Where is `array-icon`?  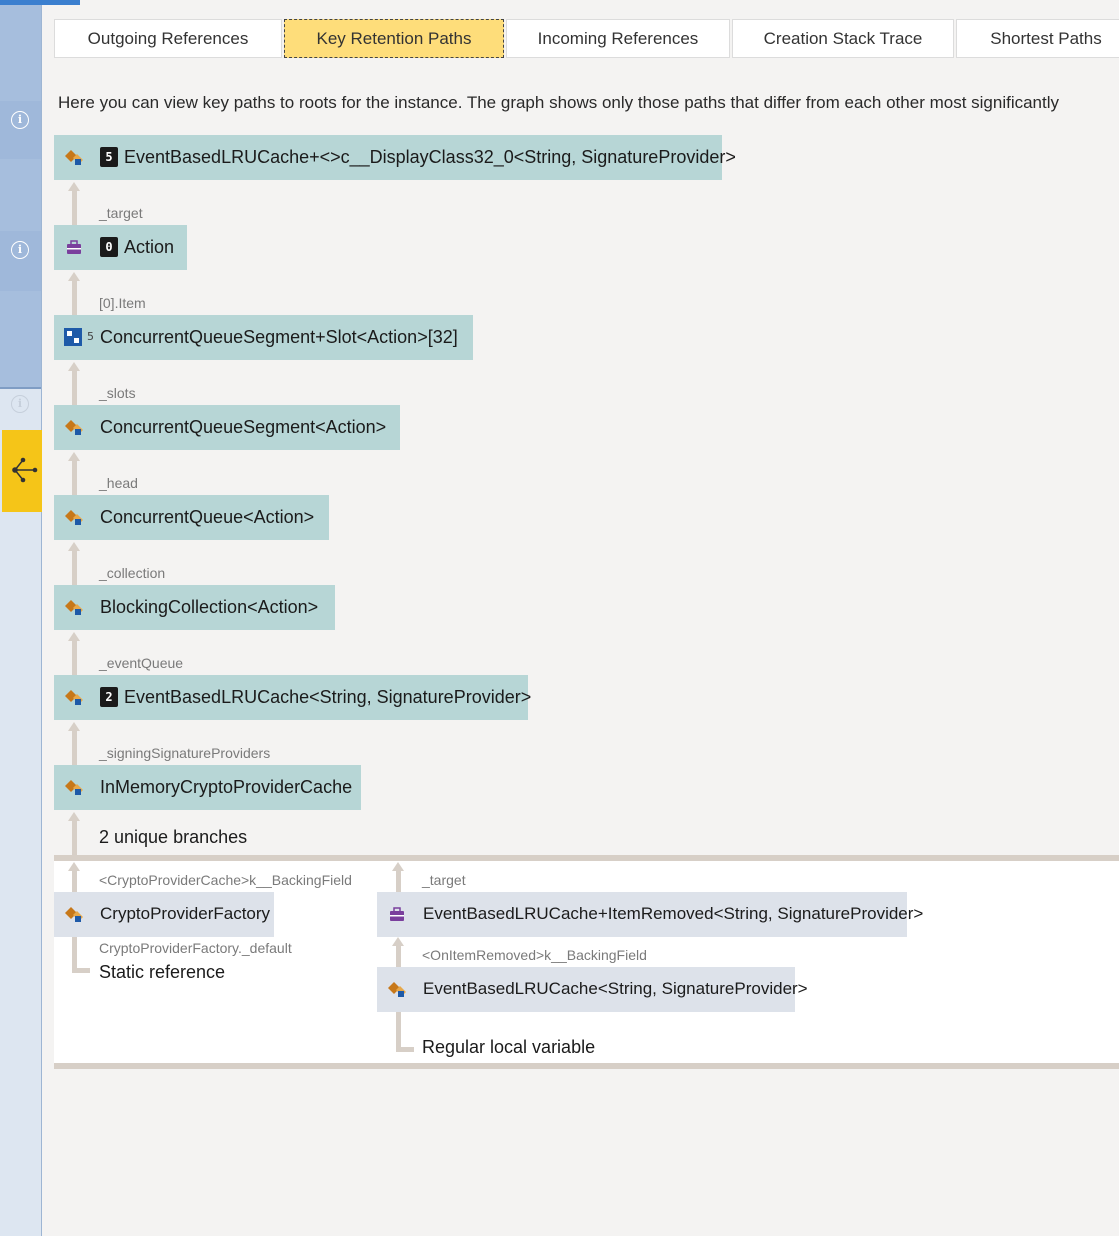
array-icon is located at coordinates (73, 337).